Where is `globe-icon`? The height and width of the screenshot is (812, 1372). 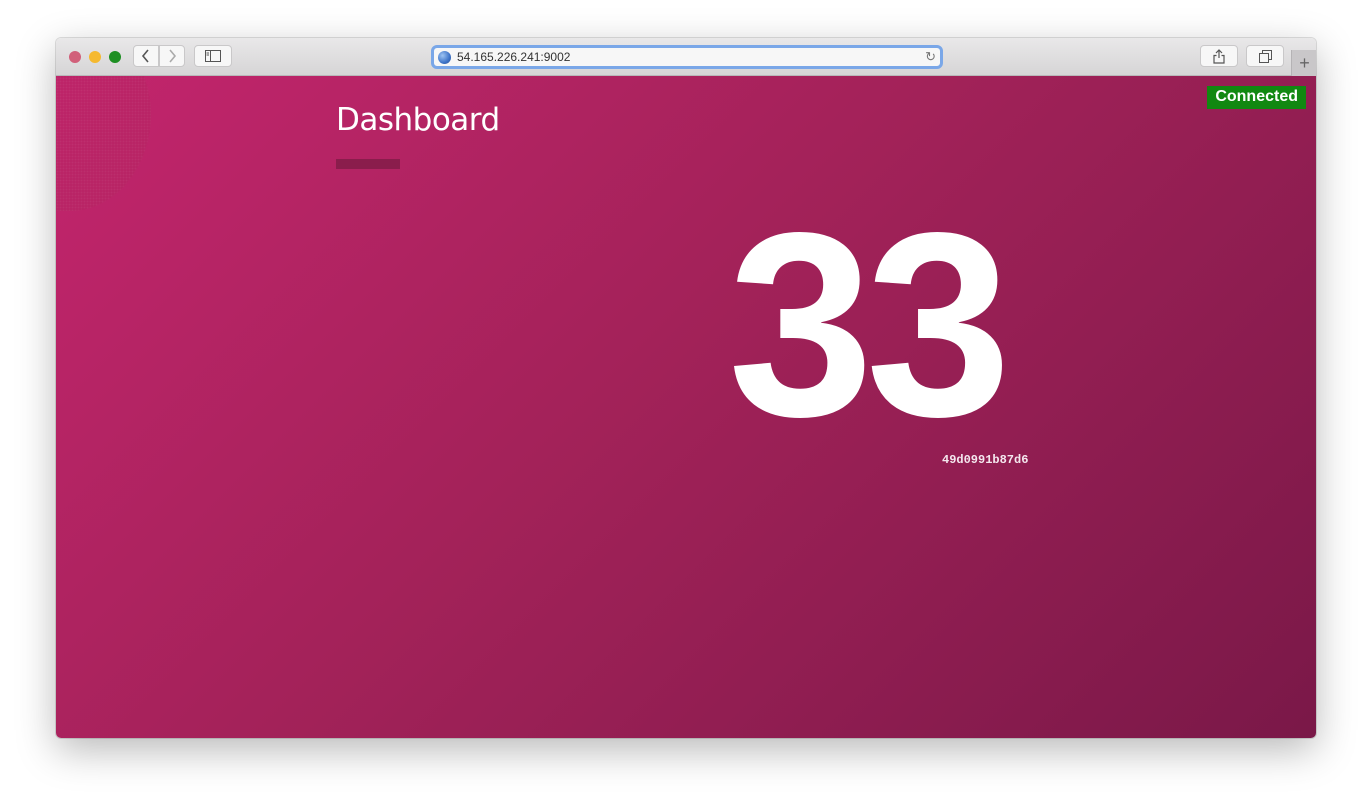
globe-icon is located at coordinates (444, 57).